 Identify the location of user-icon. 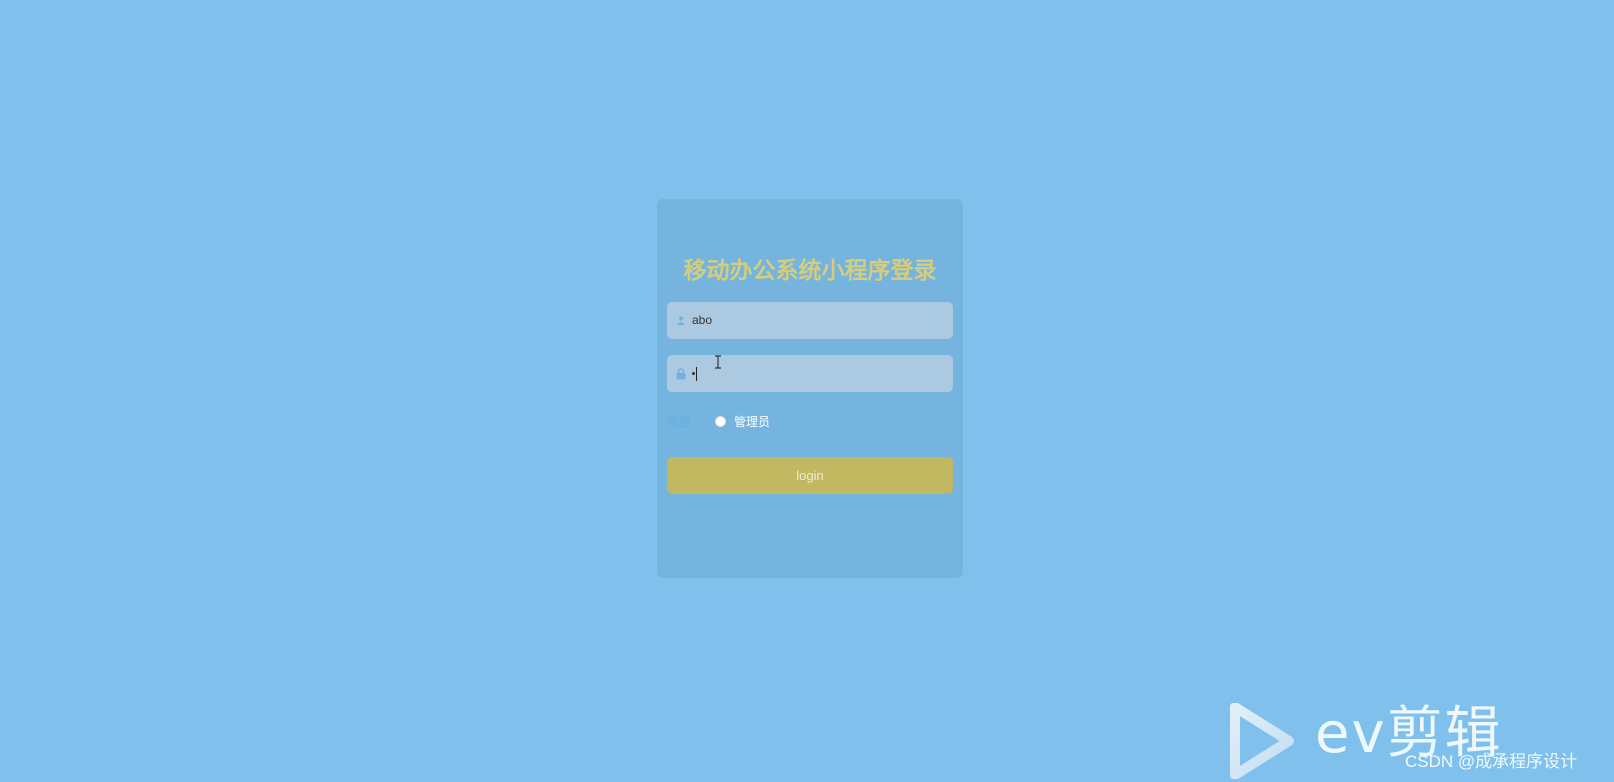
(681, 320).